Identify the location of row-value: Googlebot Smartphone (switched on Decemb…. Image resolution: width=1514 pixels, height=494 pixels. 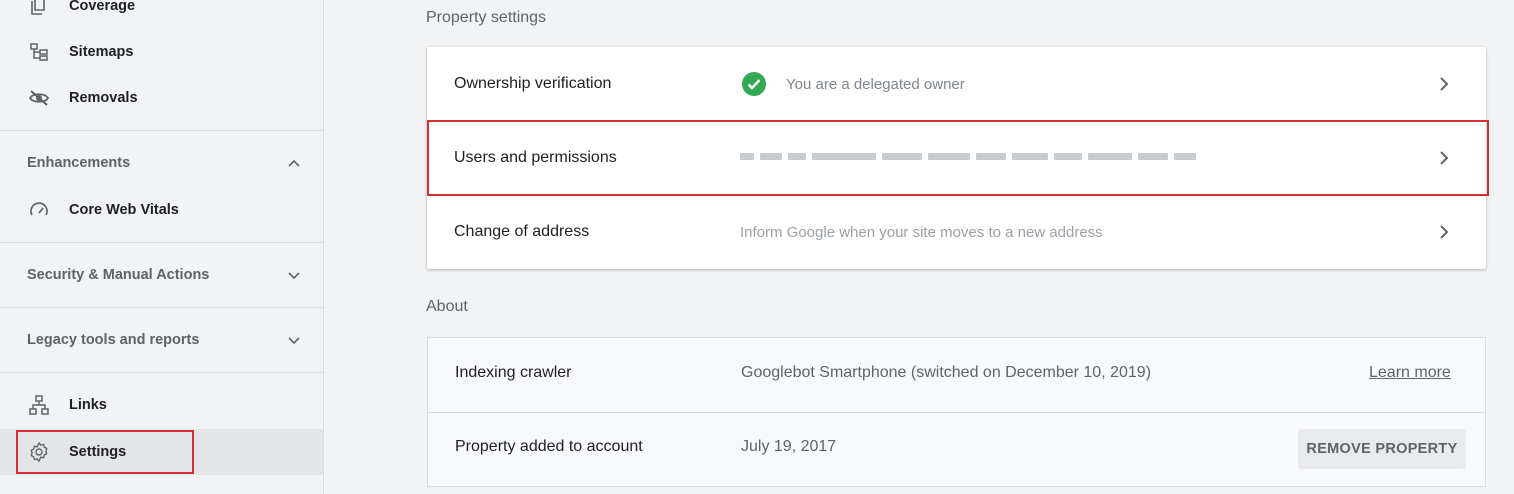
(946, 372).